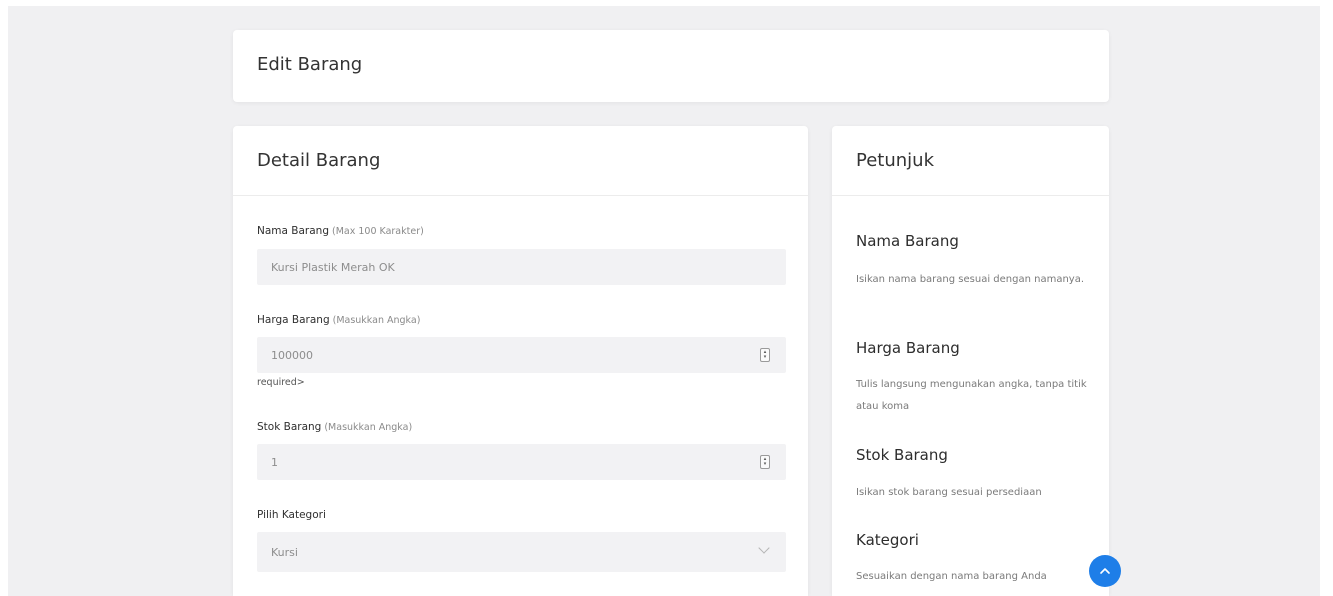  Describe the element at coordinates (895, 160) in the screenshot. I see `help-card-title: Petunjuk` at that location.